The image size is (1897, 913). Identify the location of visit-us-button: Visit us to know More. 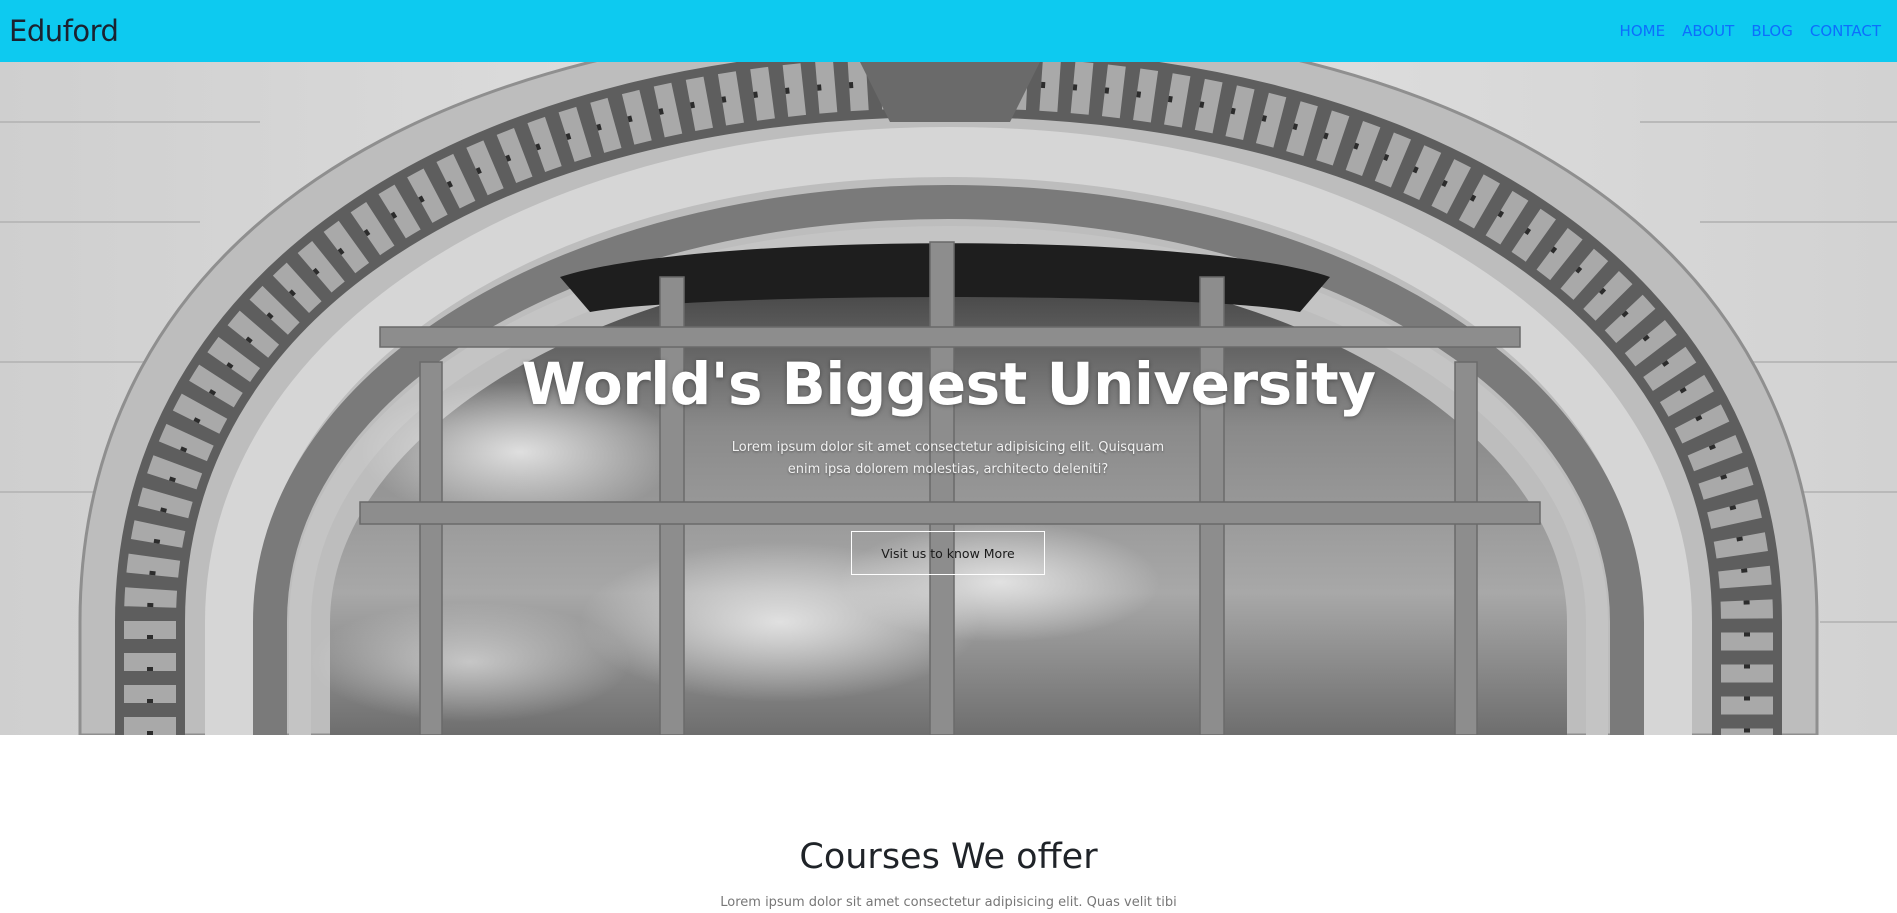
(948, 553).